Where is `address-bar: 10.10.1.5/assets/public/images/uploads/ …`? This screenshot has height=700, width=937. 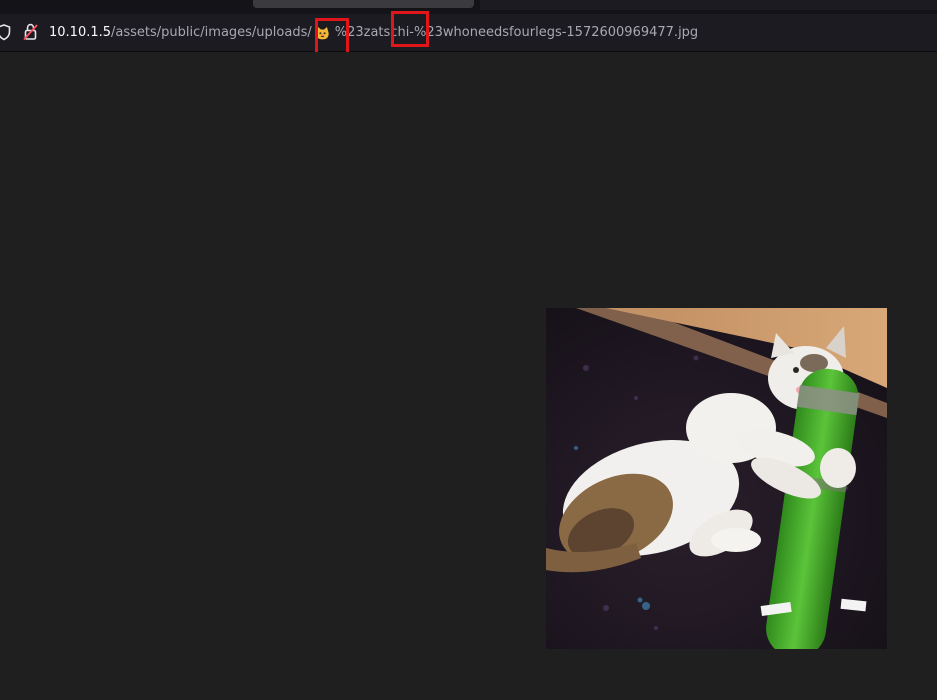 address-bar: 10.10.1.5/assets/public/images/uploads/ … is located at coordinates (468, 33).